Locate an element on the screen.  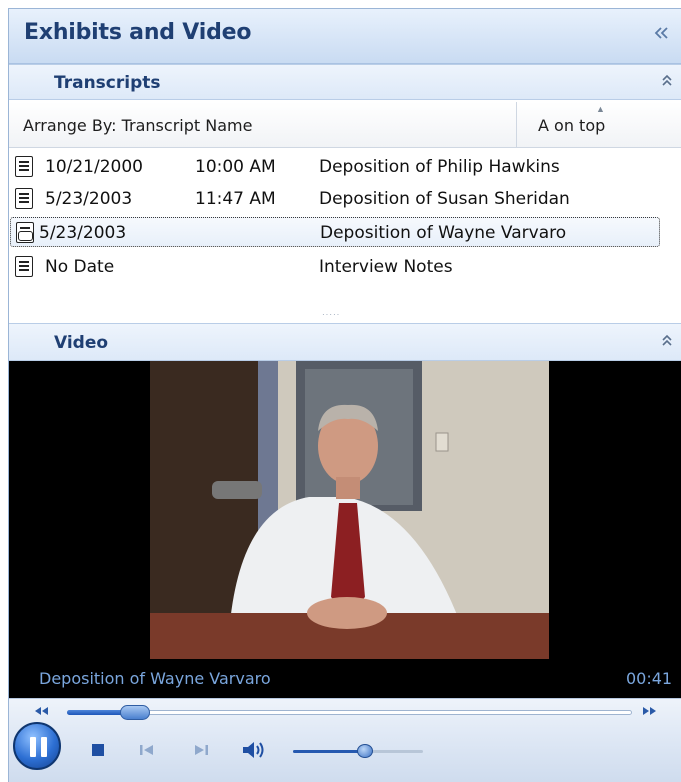
video-header-label: Video is located at coordinates (81, 343).